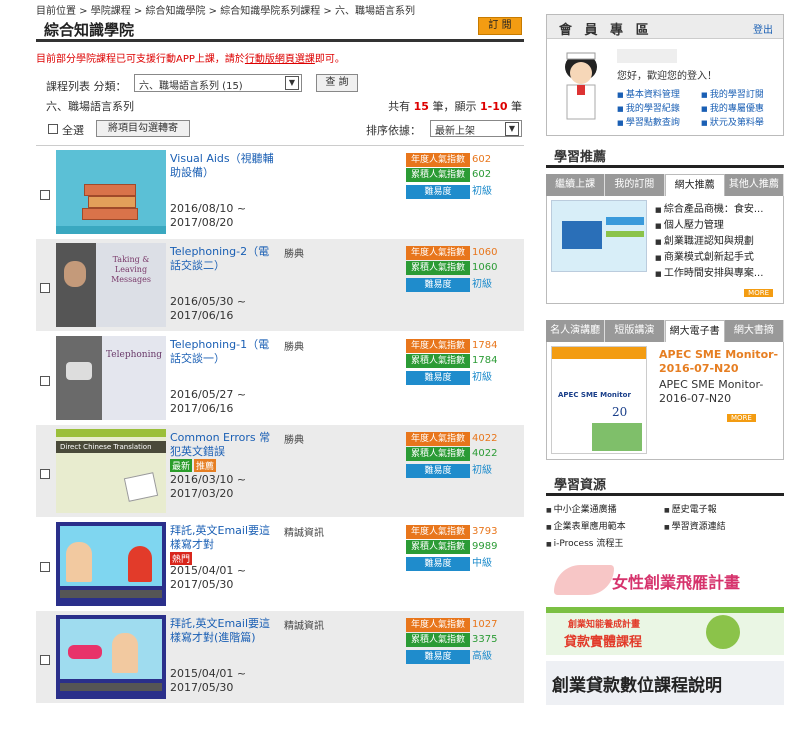  Describe the element at coordinates (737, 95) in the screenshot. I see `member-link: 我的學習訂閱` at that location.